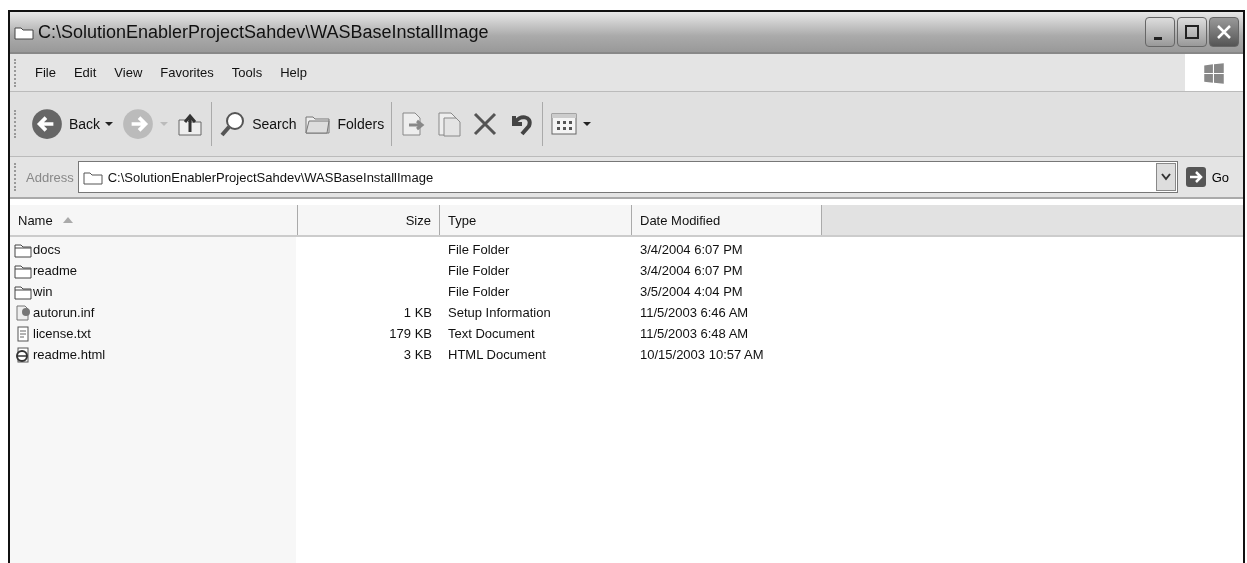 The image size is (1247, 563). I want to click on file-type: Text Document, so click(491, 333).